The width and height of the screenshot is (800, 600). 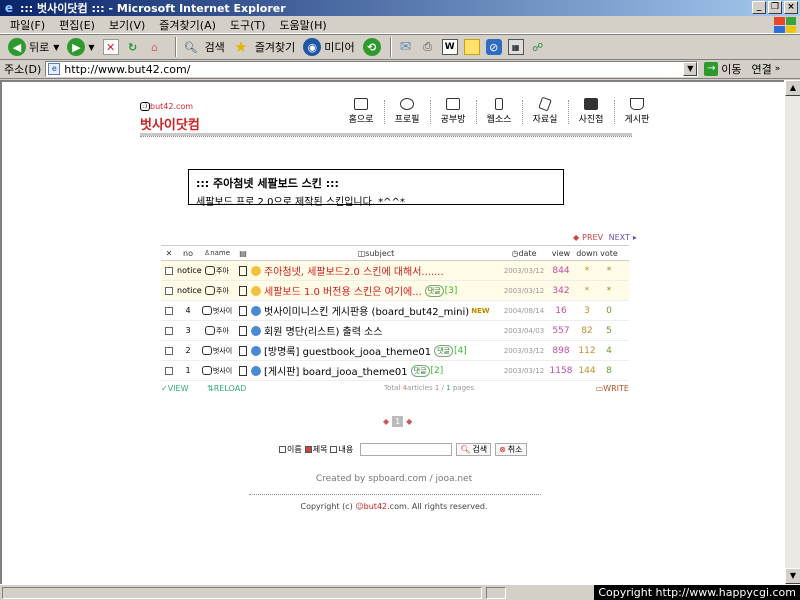 I want to click on print-icon: ⎙, so click(x=428, y=47).